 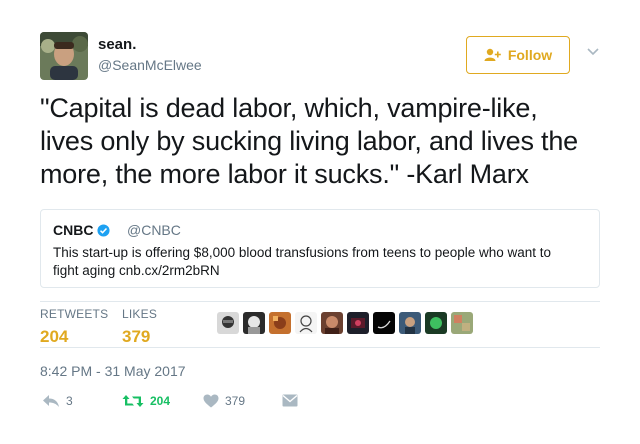 What do you see at coordinates (146, 401) in the screenshot?
I see `retweet-button: 204` at bounding box center [146, 401].